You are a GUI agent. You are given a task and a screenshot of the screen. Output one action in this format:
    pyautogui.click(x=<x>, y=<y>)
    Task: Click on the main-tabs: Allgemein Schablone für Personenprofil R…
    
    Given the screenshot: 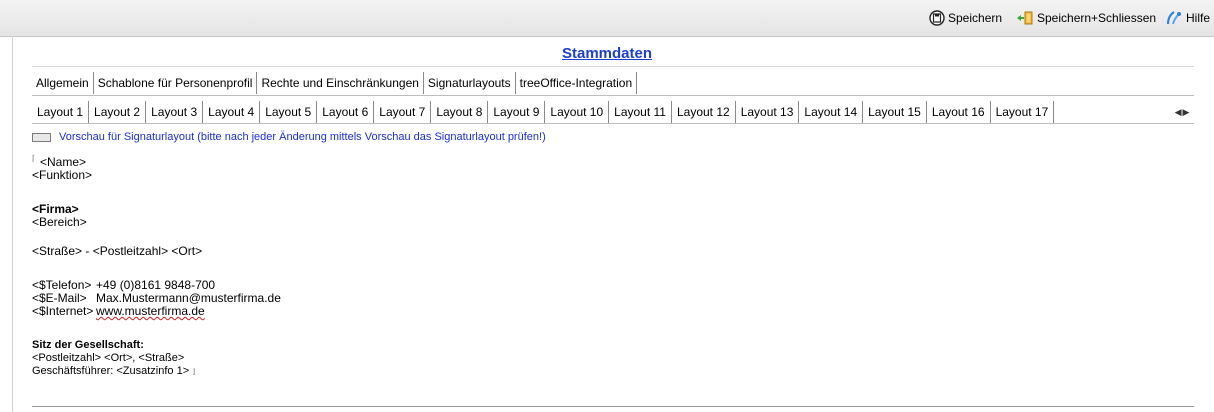 What is the action you would take?
    pyautogui.click(x=335, y=83)
    